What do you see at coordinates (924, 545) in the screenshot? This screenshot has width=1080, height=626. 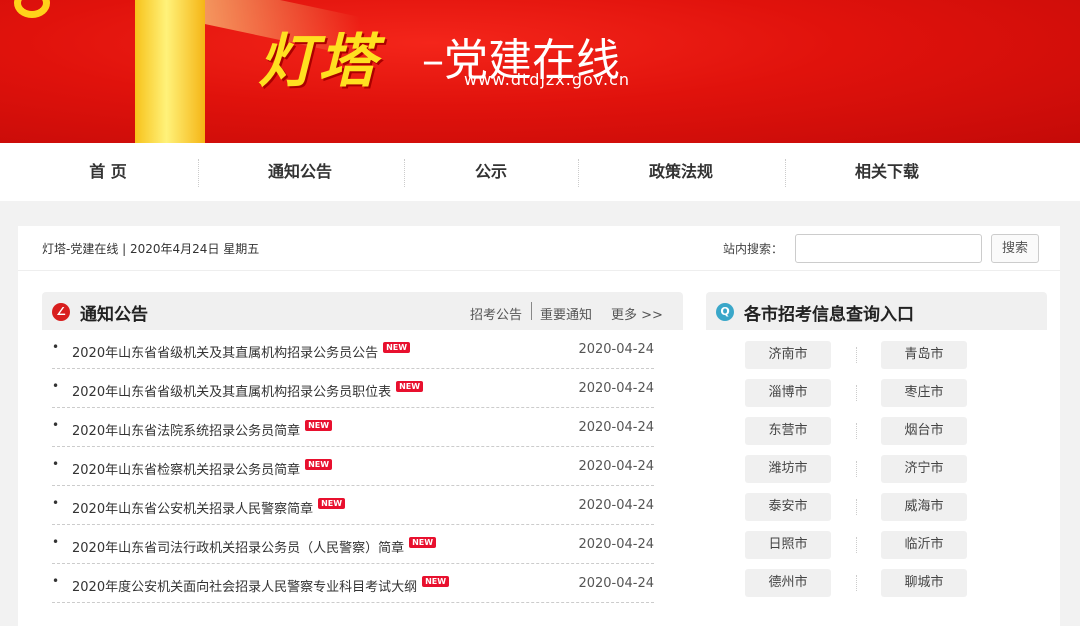 I see `city-button: 临沂市` at bounding box center [924, 545].